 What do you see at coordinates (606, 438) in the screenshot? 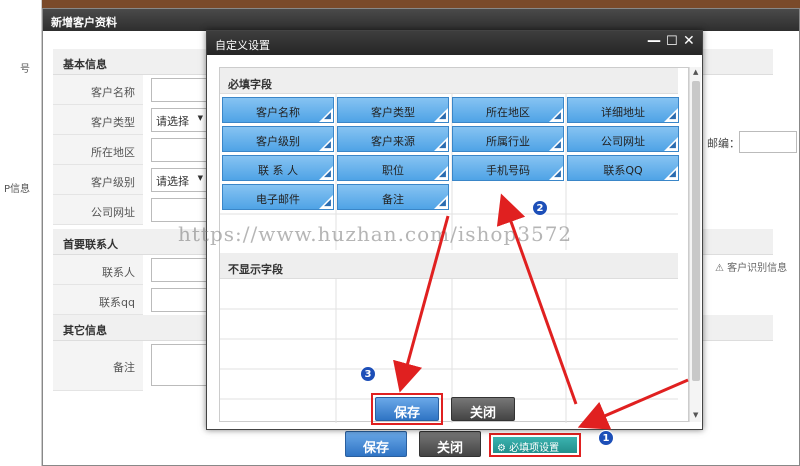
I see `step-badge-1: 1` at bounding box center [606, 438].